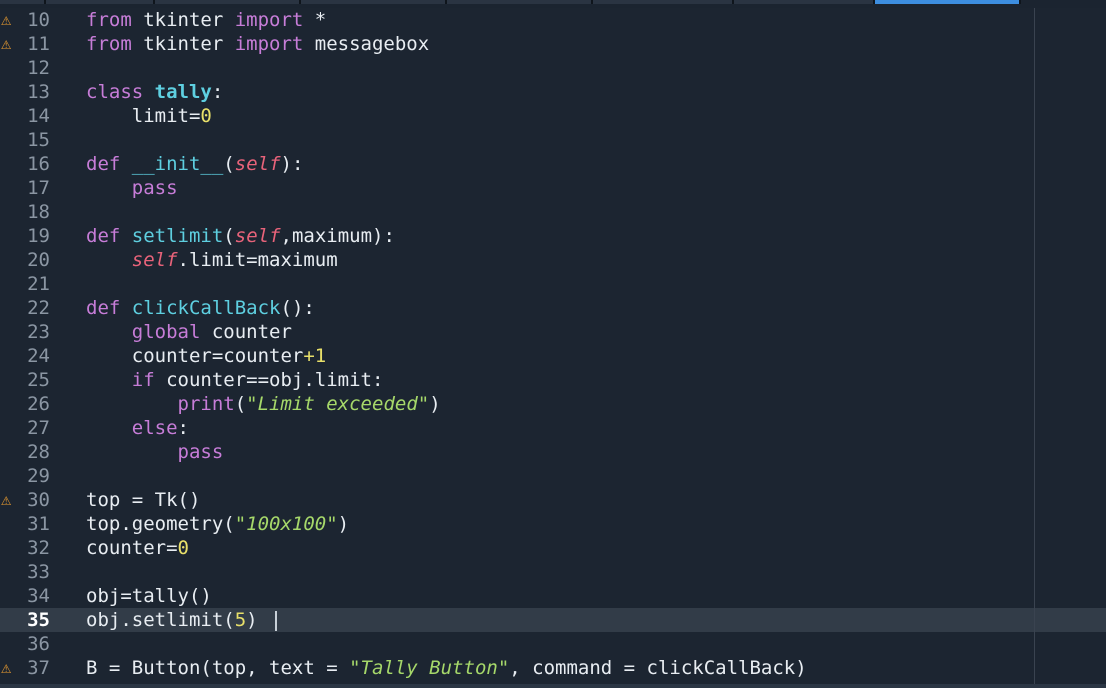  I want to click on line-number: 31, so click(38, 524).